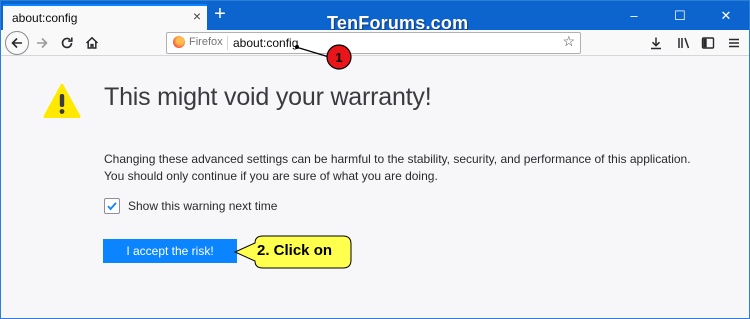 This screenshot has width=750, height=319. What do you see at coordinates (726, 15) in the screenshot?
I see `close-window-button: ✕` at bounding box center [726, 15].